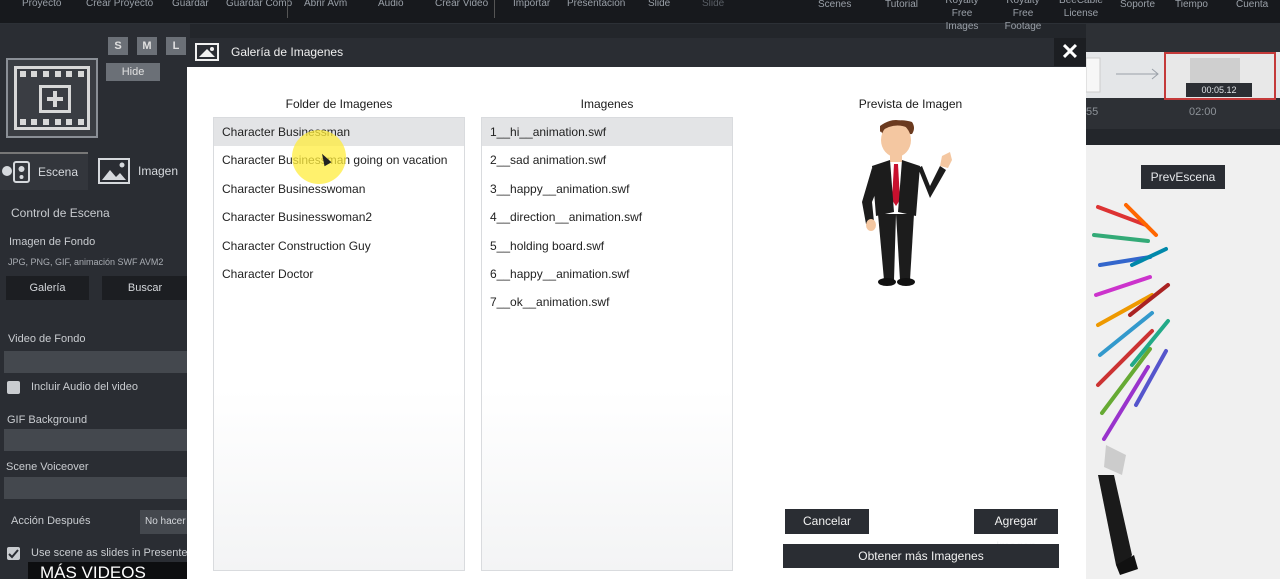 The image size is (1280, 579). I want to click on menu-item-save: Guardar, so click(190, 4).